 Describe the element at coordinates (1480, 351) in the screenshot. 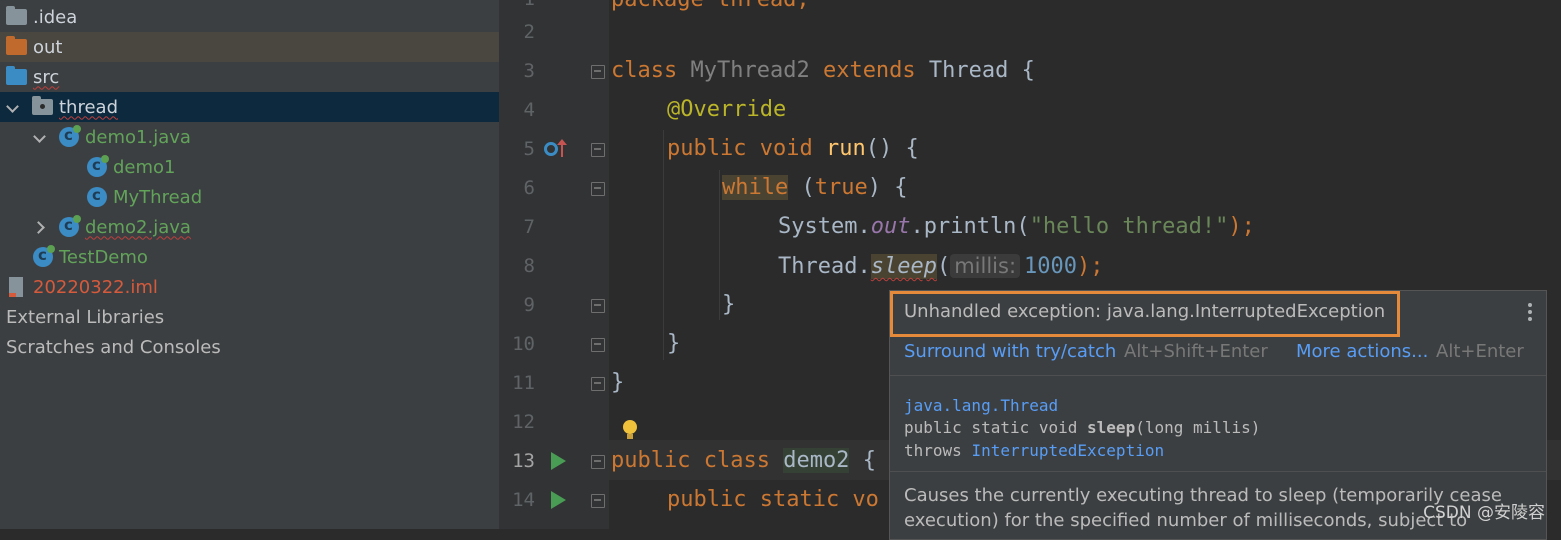

I see `shortcut-label: Alt+Enter` at that location.